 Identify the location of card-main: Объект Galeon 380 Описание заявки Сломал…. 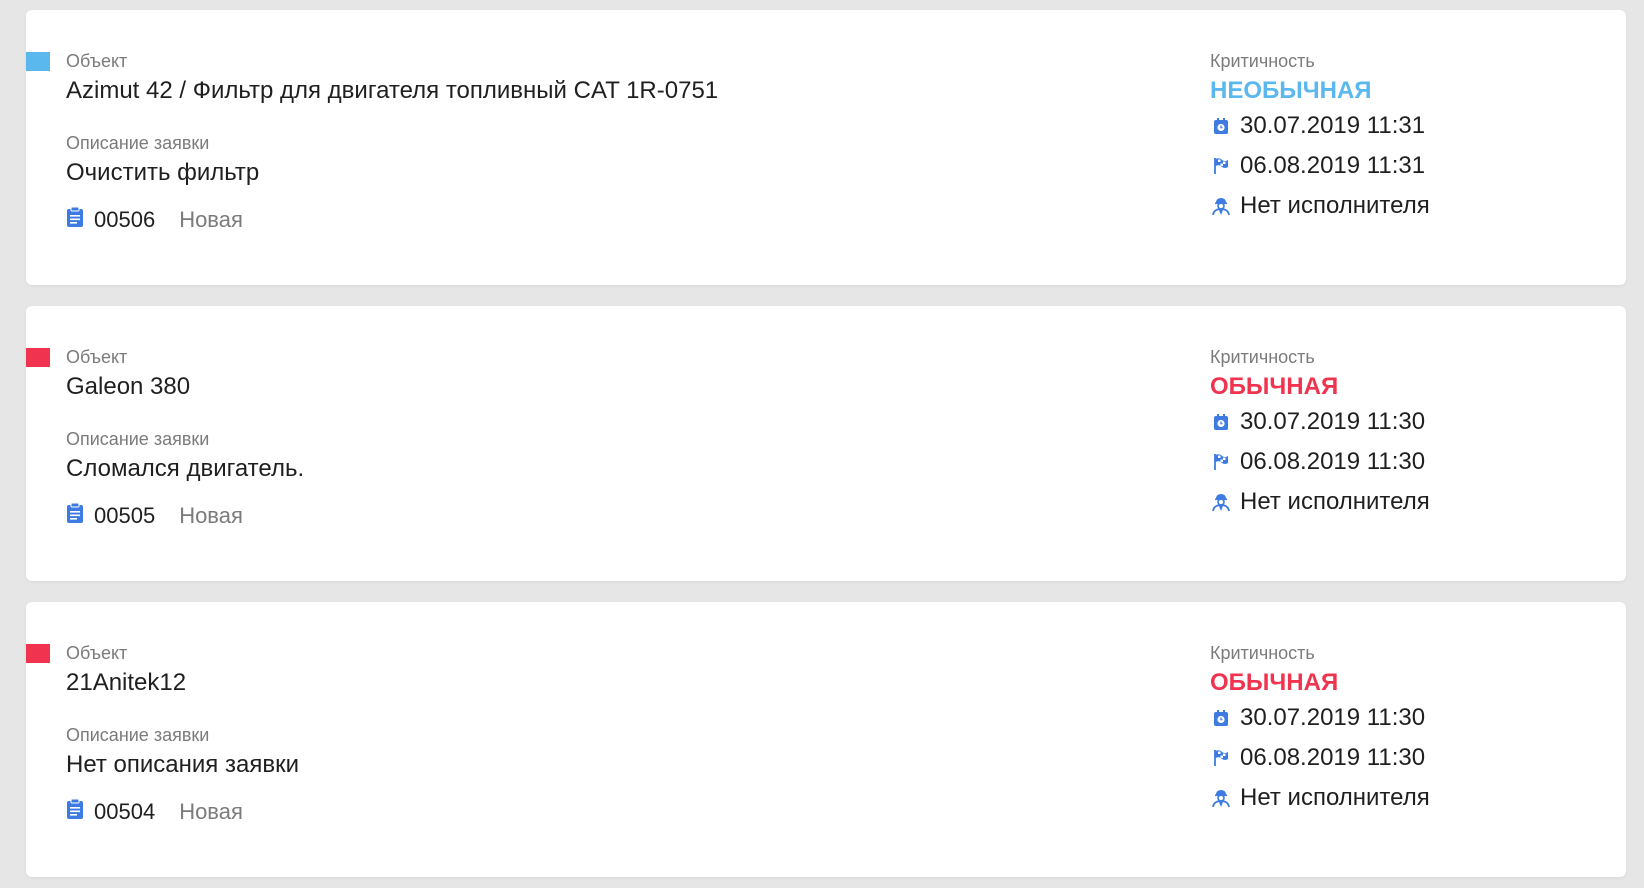
(185, 438).